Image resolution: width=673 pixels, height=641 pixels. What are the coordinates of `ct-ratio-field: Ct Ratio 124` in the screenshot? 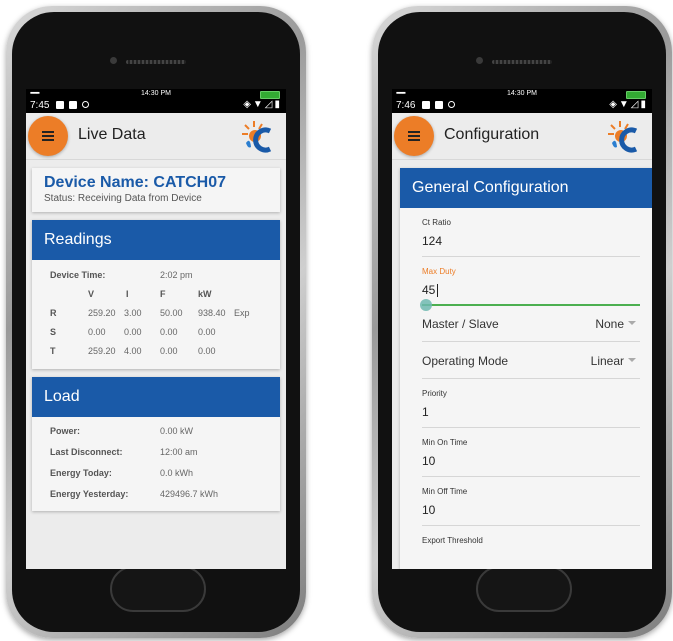 It's located at (531, 232).